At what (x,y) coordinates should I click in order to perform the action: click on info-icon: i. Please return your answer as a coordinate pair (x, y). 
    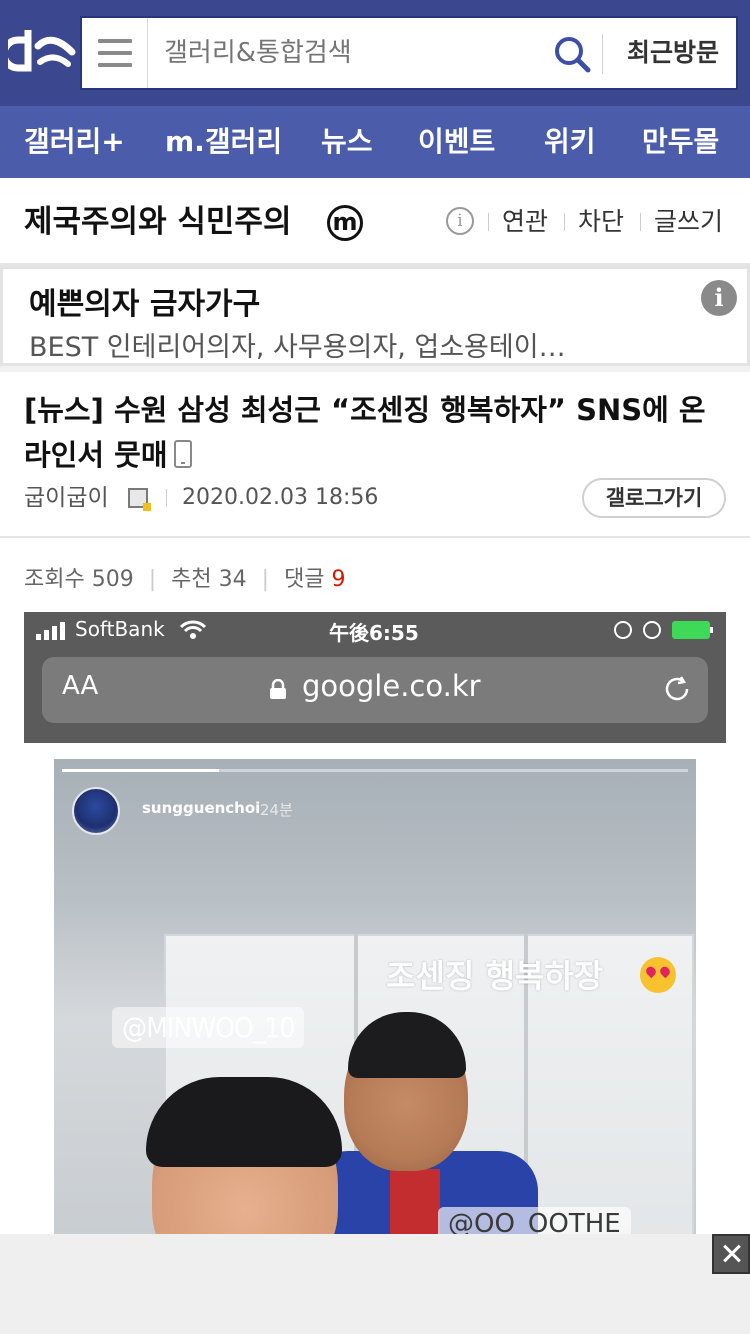
    Looking at the image, I should click on (460, 221).